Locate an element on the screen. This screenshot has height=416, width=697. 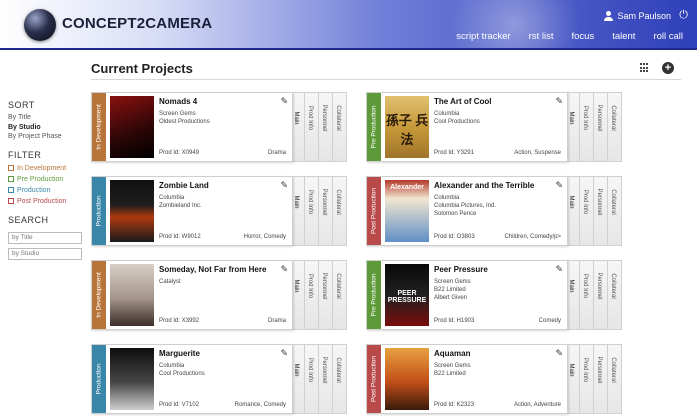
filter-post-production: Post Production is located at coordinates (48, 201).